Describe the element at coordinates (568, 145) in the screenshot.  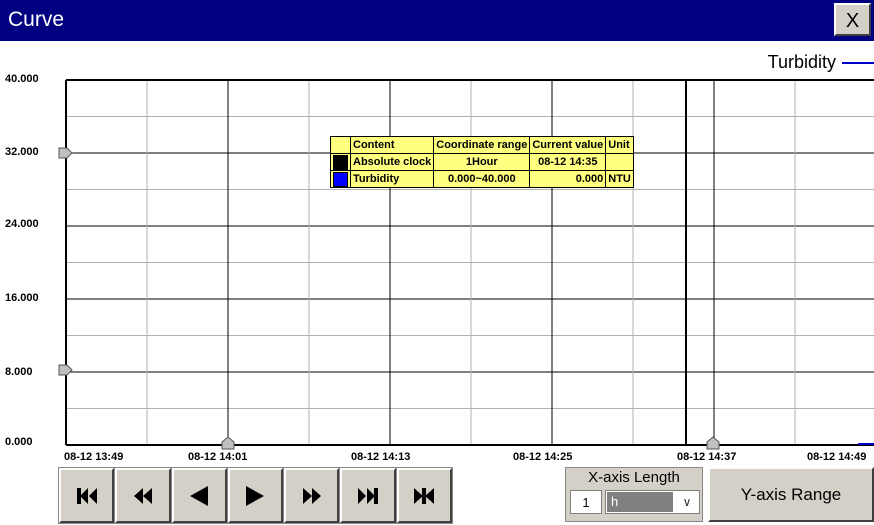
I see `info-header-value: Current value` at that location.